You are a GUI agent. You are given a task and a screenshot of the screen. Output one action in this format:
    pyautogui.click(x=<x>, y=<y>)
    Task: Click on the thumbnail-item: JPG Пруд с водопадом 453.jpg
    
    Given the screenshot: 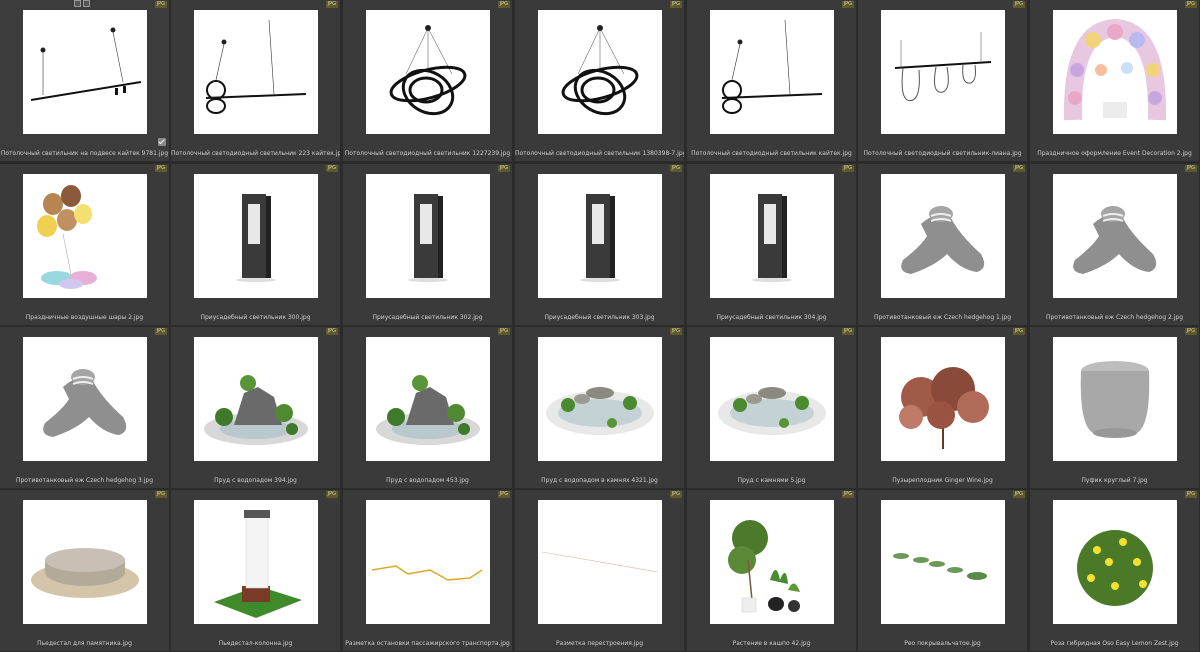 What is the action you would take?
    pyautogui.click(x=427, y=407)
    